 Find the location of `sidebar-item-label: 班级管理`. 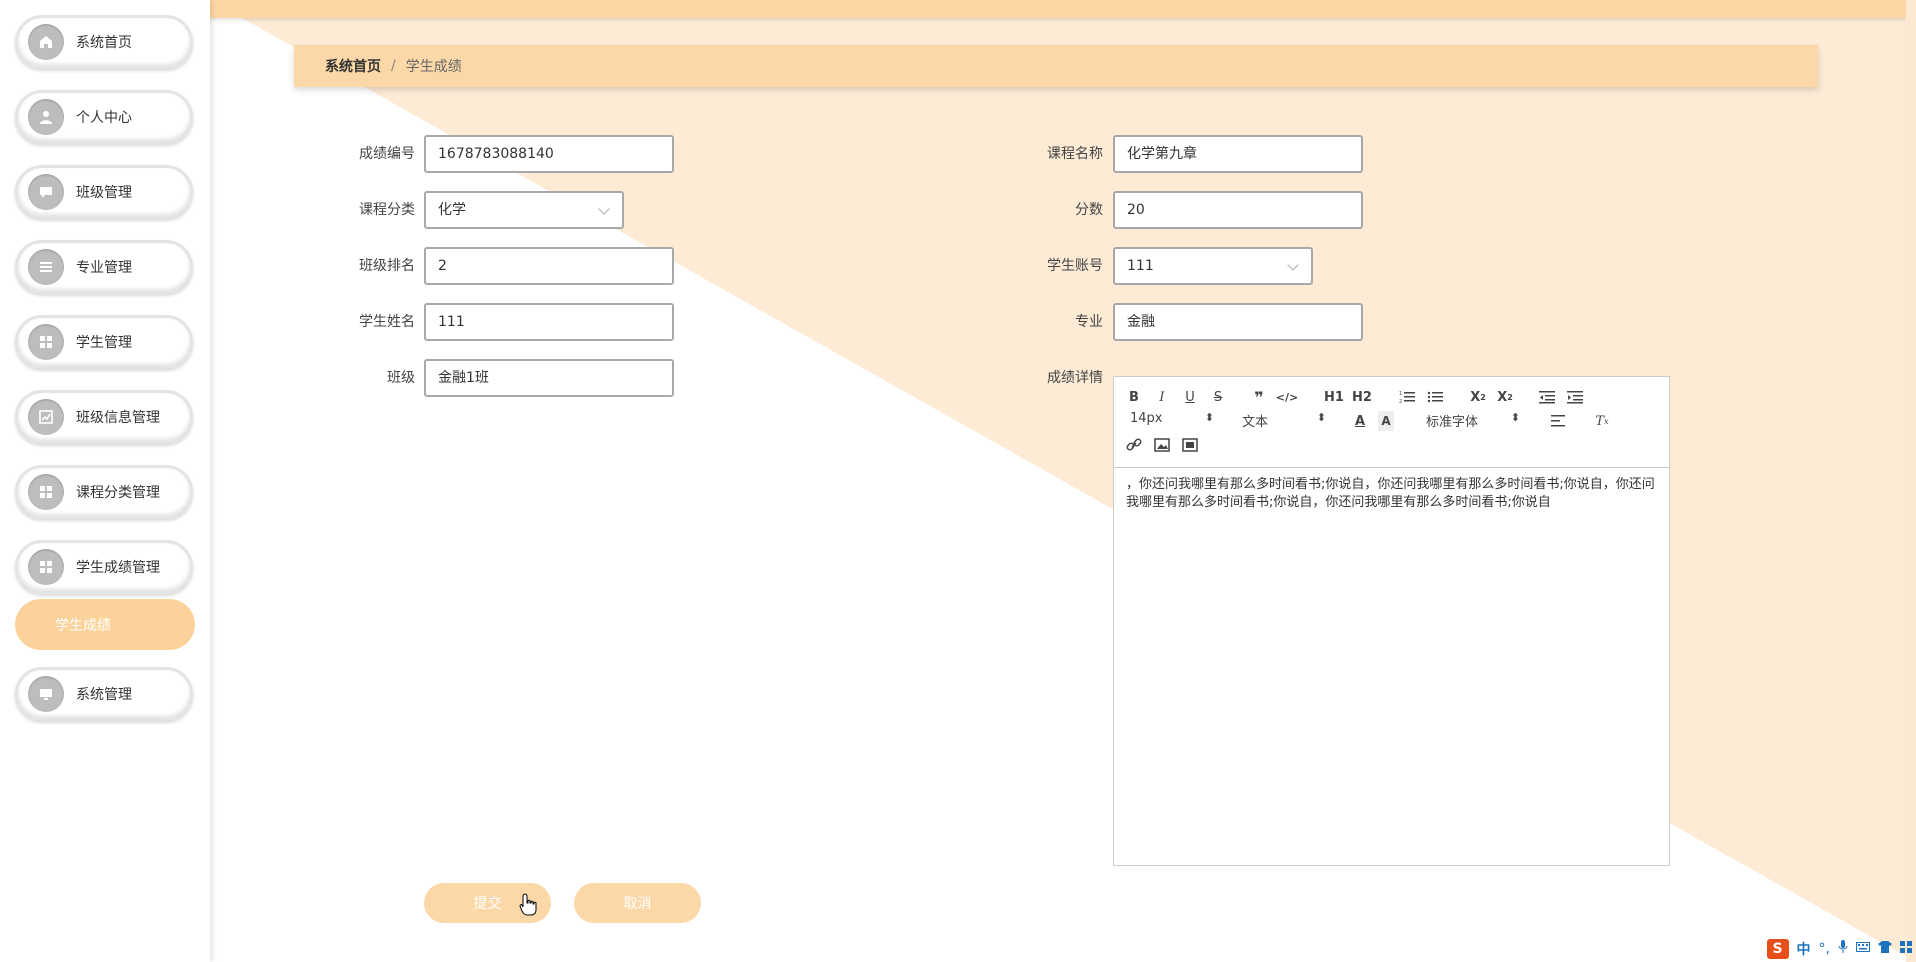

sidebar-item-label: 班级管理 is located at coordinates (104, 193).